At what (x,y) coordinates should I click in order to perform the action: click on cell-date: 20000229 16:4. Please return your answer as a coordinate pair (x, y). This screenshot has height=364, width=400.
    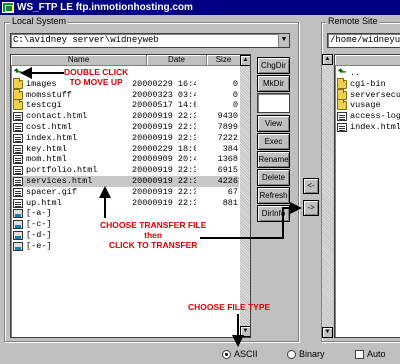
    Looking at the image, I should click on (164, 83).